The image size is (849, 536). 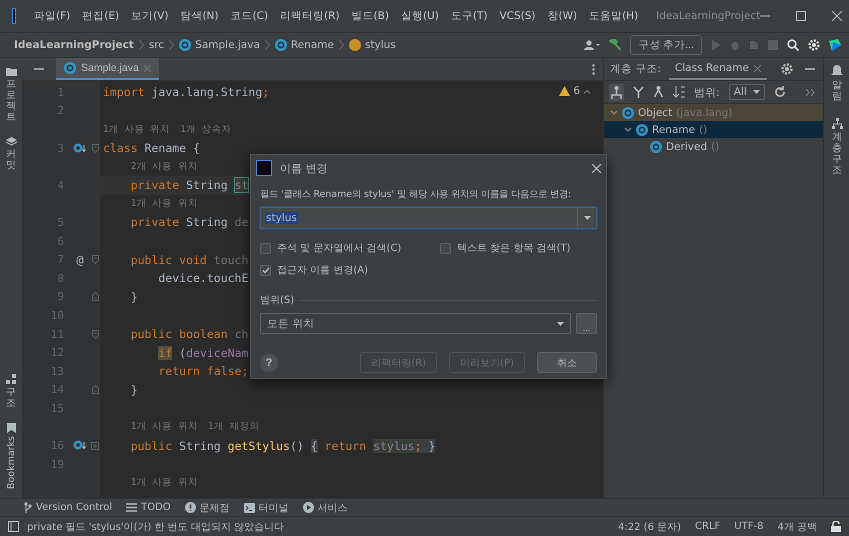 I want to click on checkbox-label: 주석 및 문자열에서 검색(C), so click(x=339, y=248).